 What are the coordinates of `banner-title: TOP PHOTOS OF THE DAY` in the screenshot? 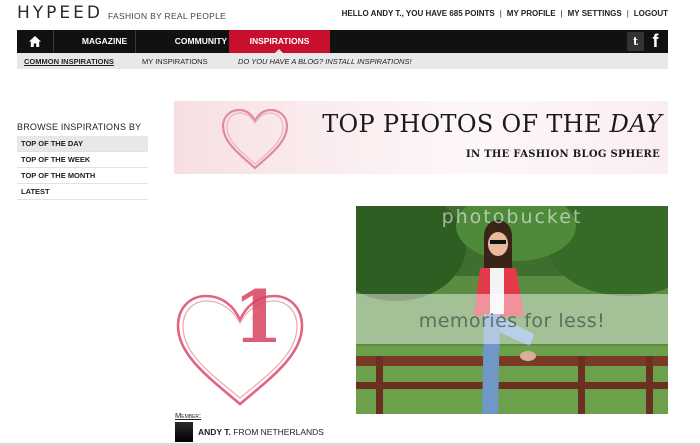 It's located at (492, 124).